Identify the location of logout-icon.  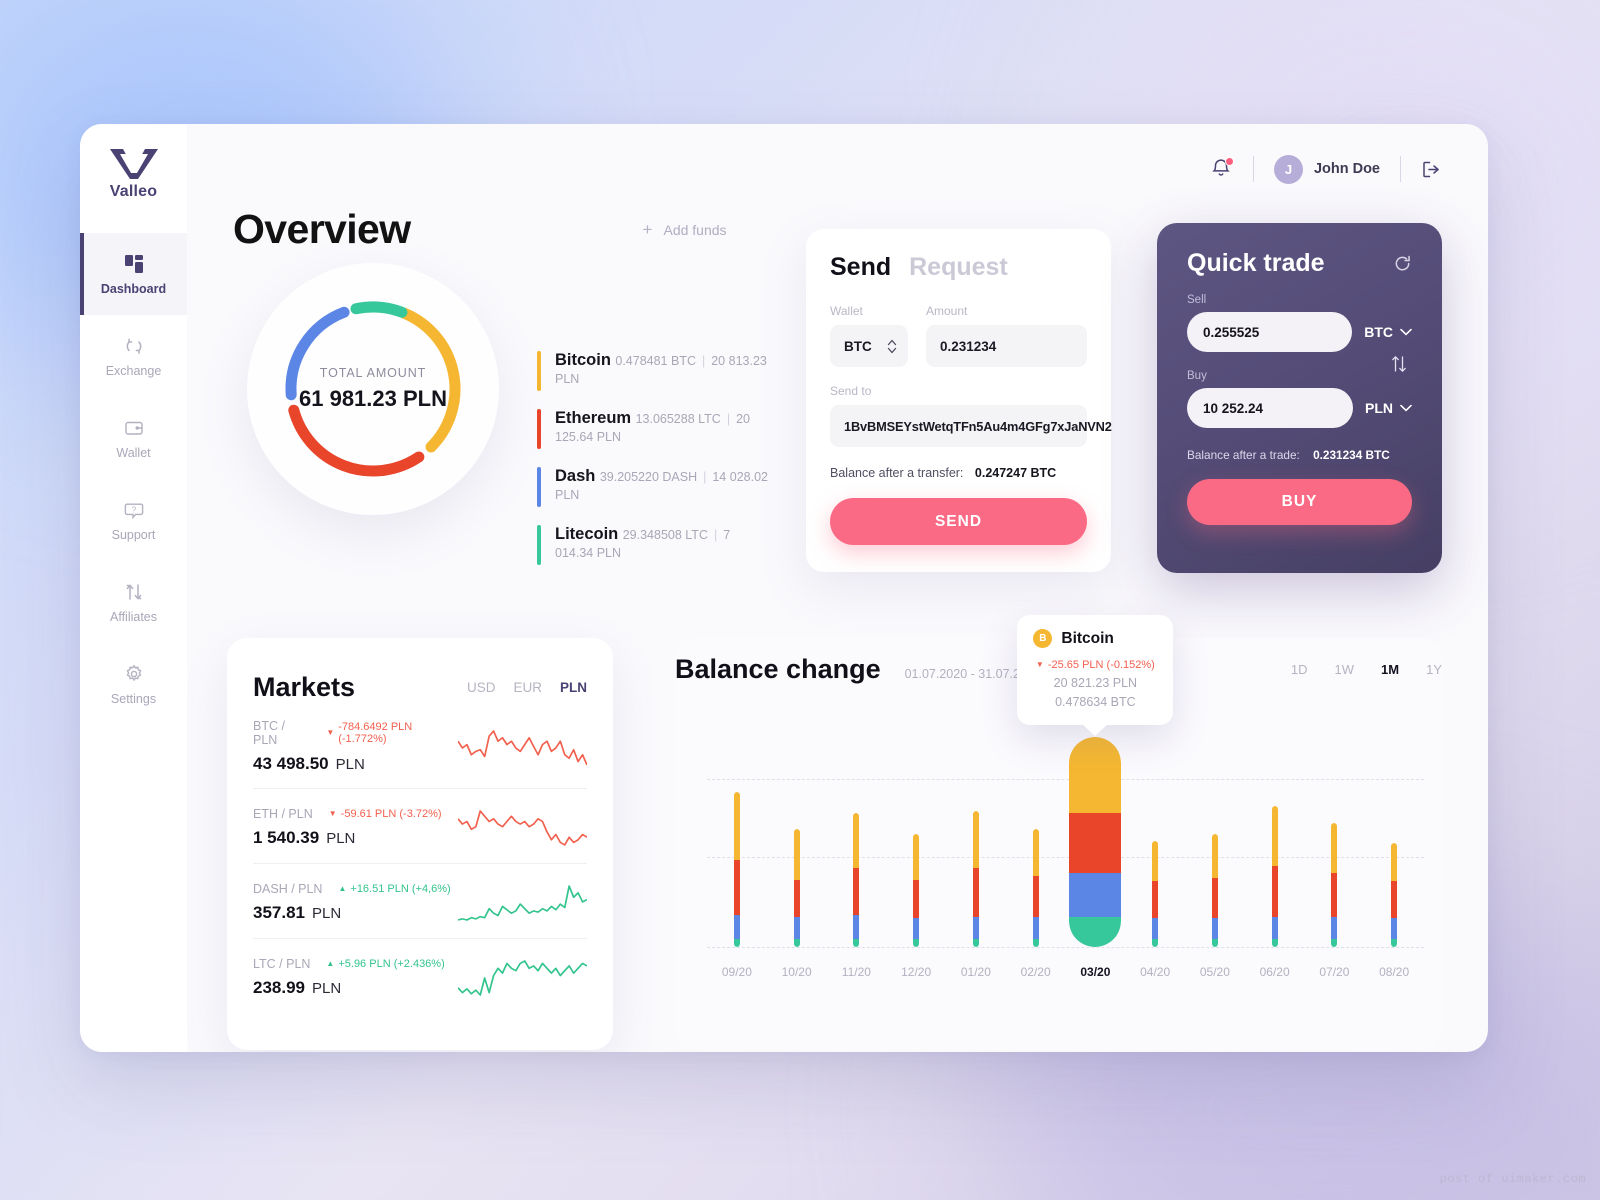
(1431, 169).